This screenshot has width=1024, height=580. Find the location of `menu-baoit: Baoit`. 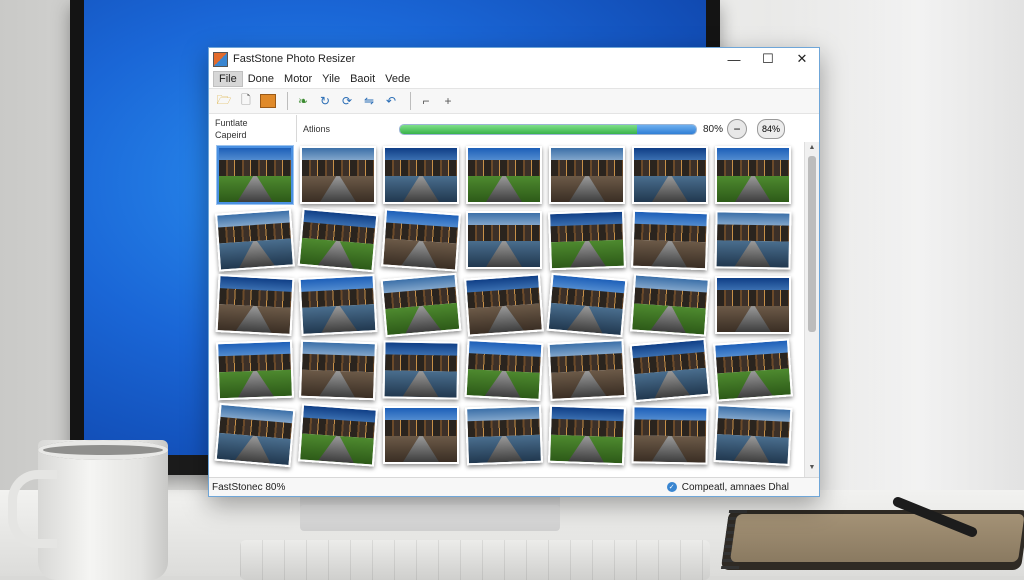

menu-baoit: Baoit is located at coordinates (362, 79).